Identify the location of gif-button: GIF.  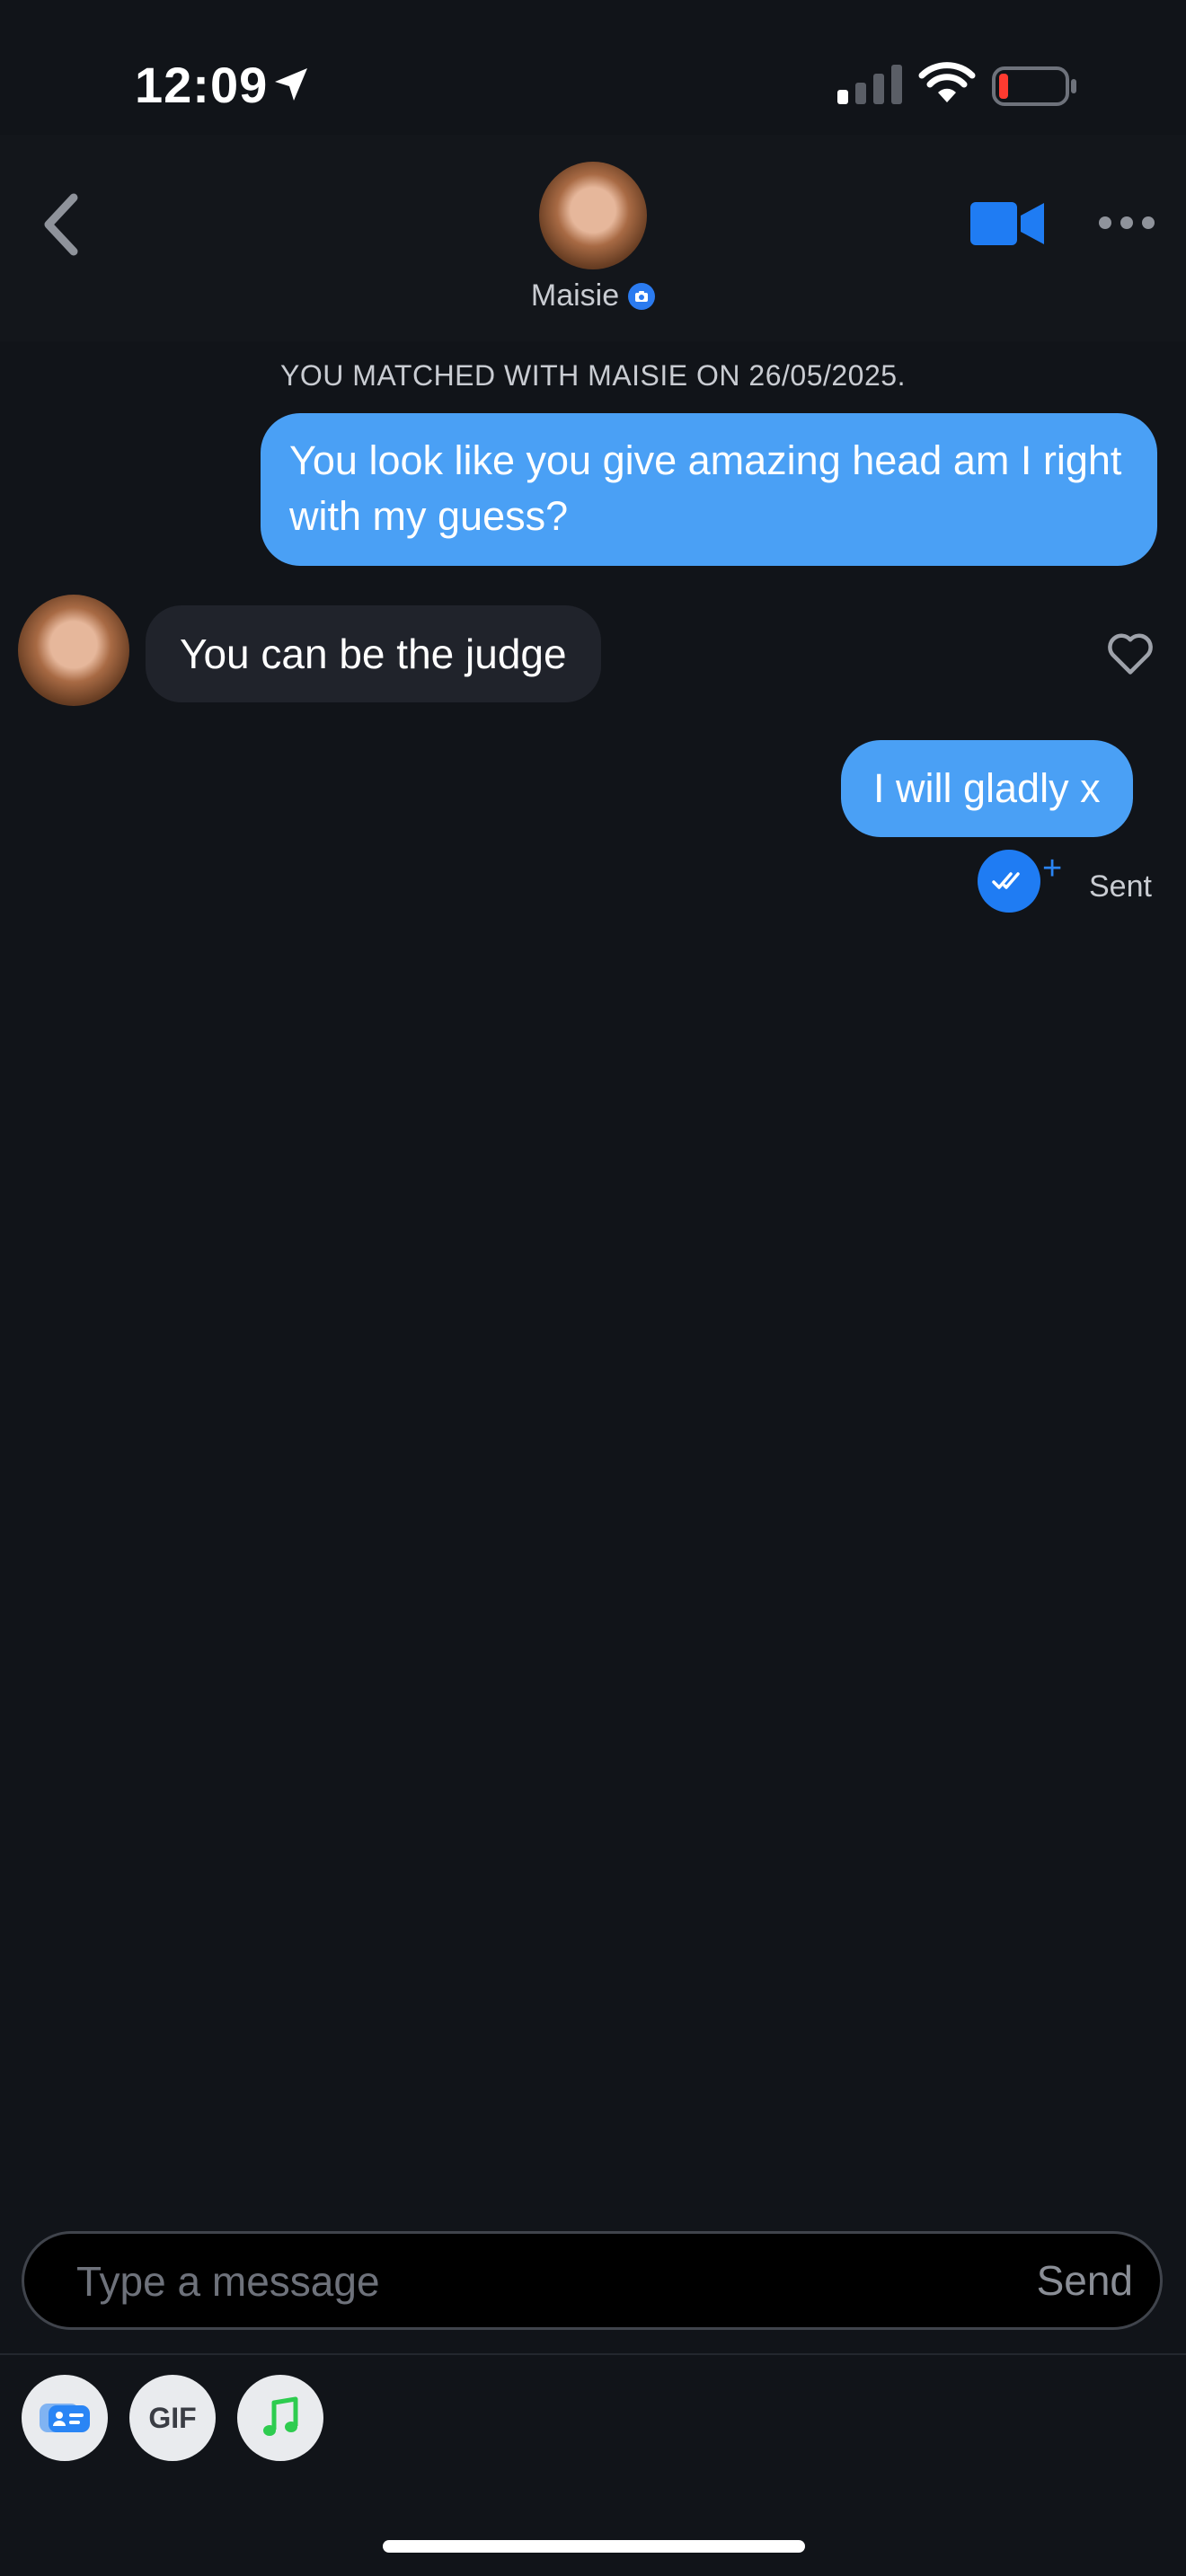
(172, 2418).